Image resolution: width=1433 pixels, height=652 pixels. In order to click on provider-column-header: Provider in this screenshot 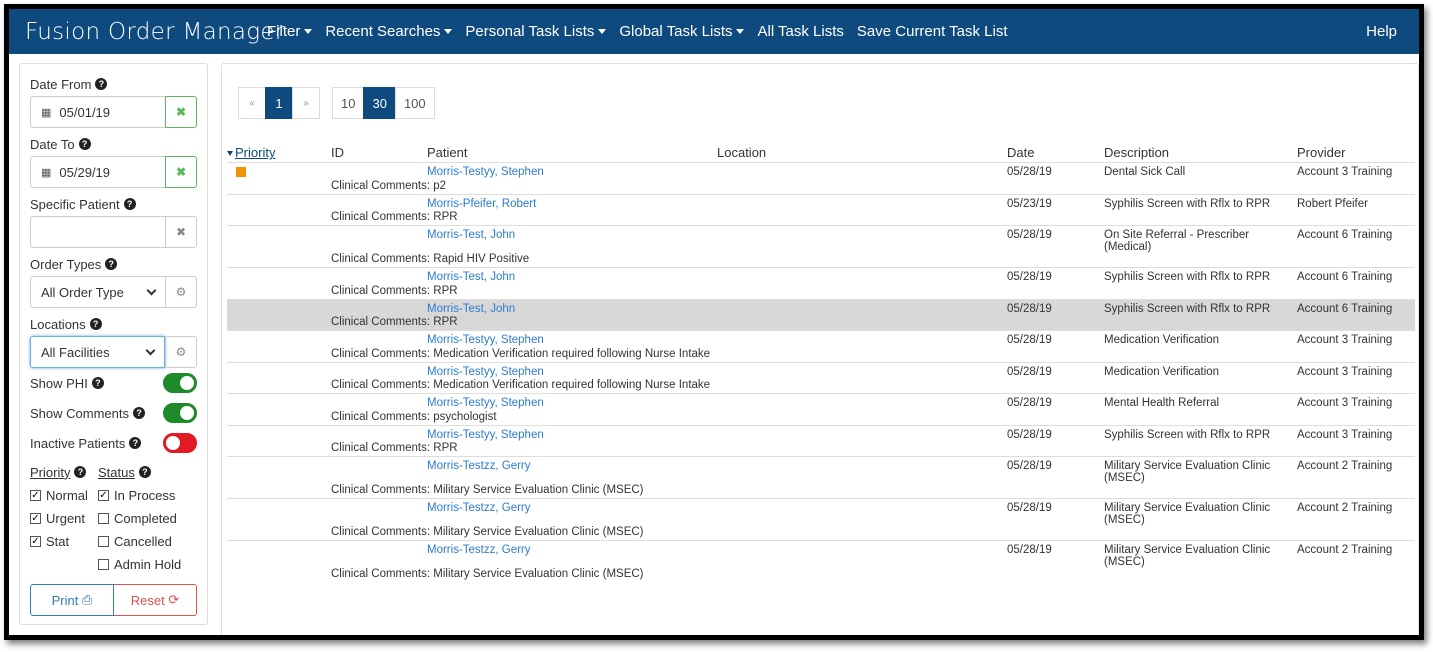, I will do `click(1356, 153)`.